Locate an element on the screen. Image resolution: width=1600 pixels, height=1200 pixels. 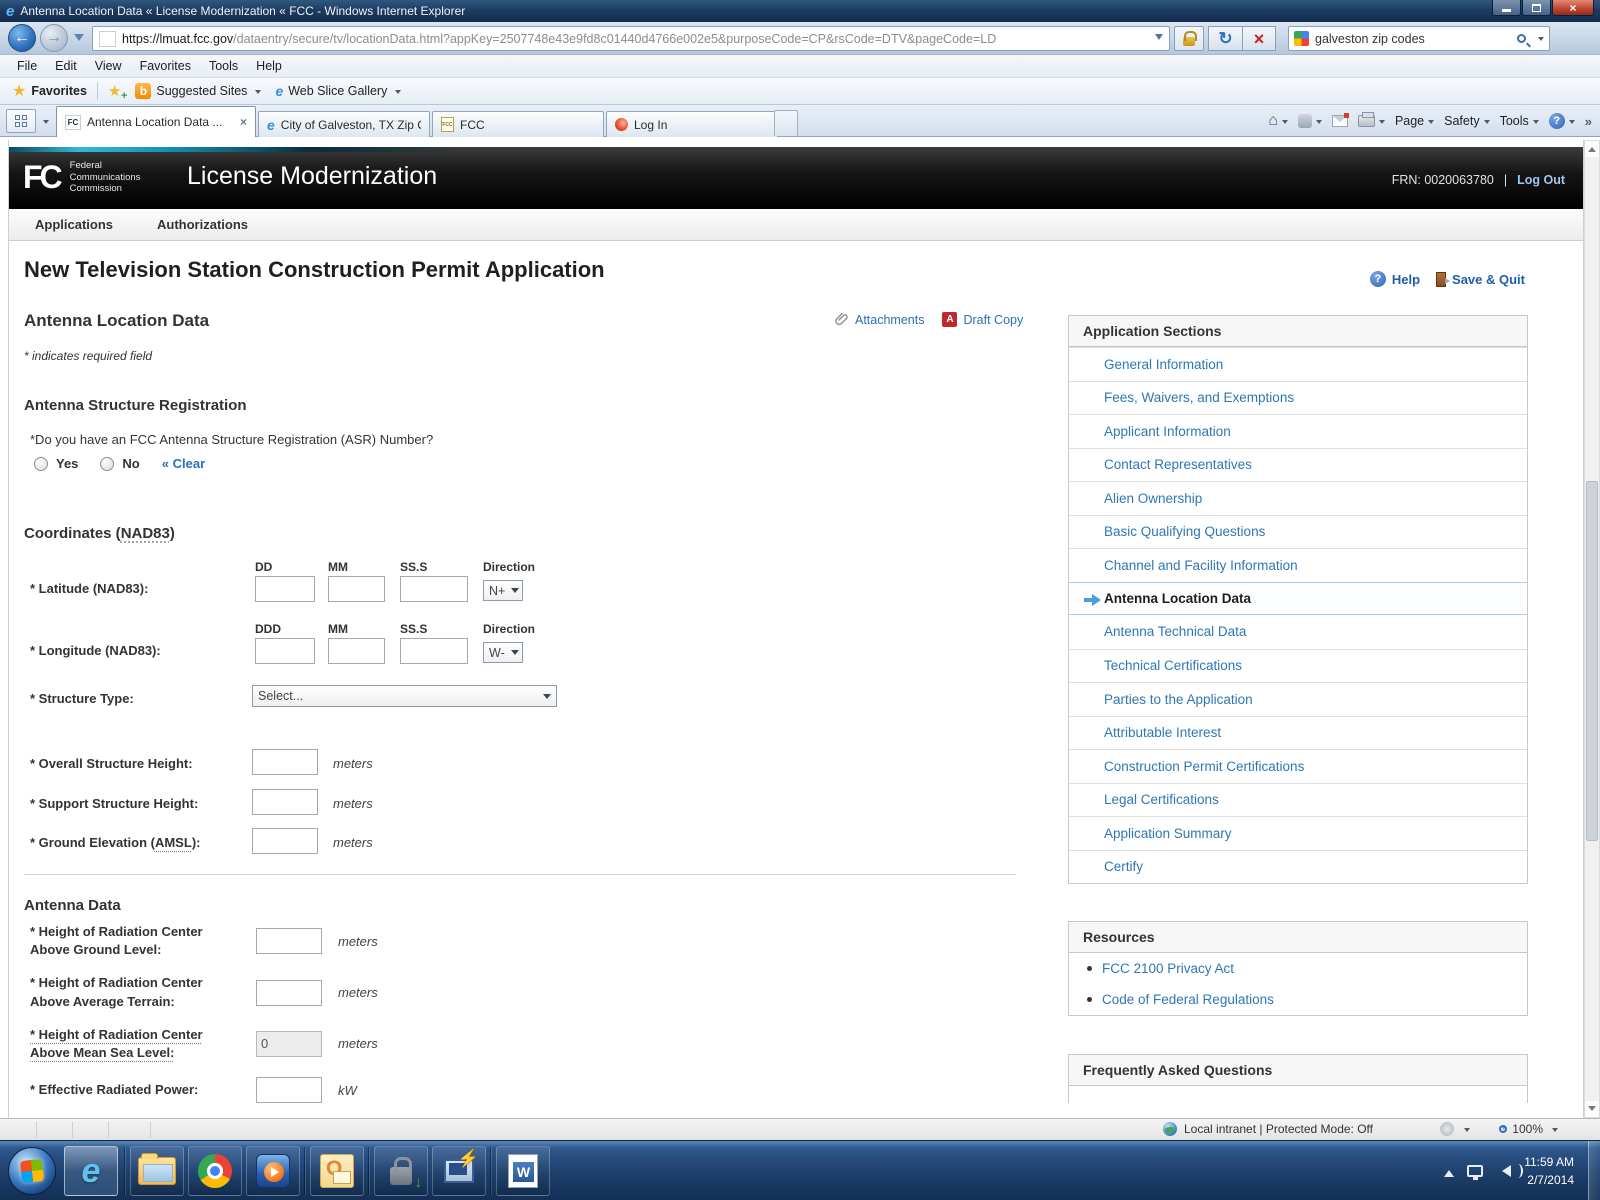
sidebar-section-link: General Information is located at coordinates (1298, 364).